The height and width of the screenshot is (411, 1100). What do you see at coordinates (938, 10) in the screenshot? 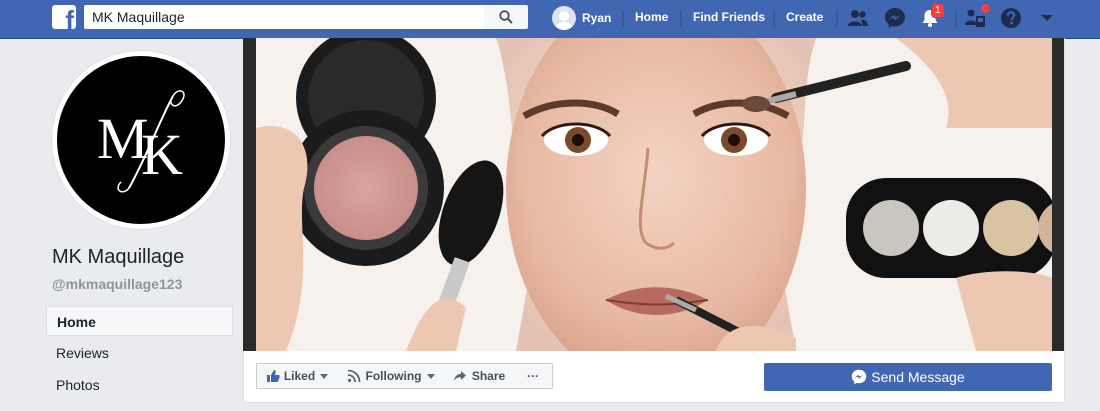
I see `notification-count-badge: 1` at bounding box center [938, 10].